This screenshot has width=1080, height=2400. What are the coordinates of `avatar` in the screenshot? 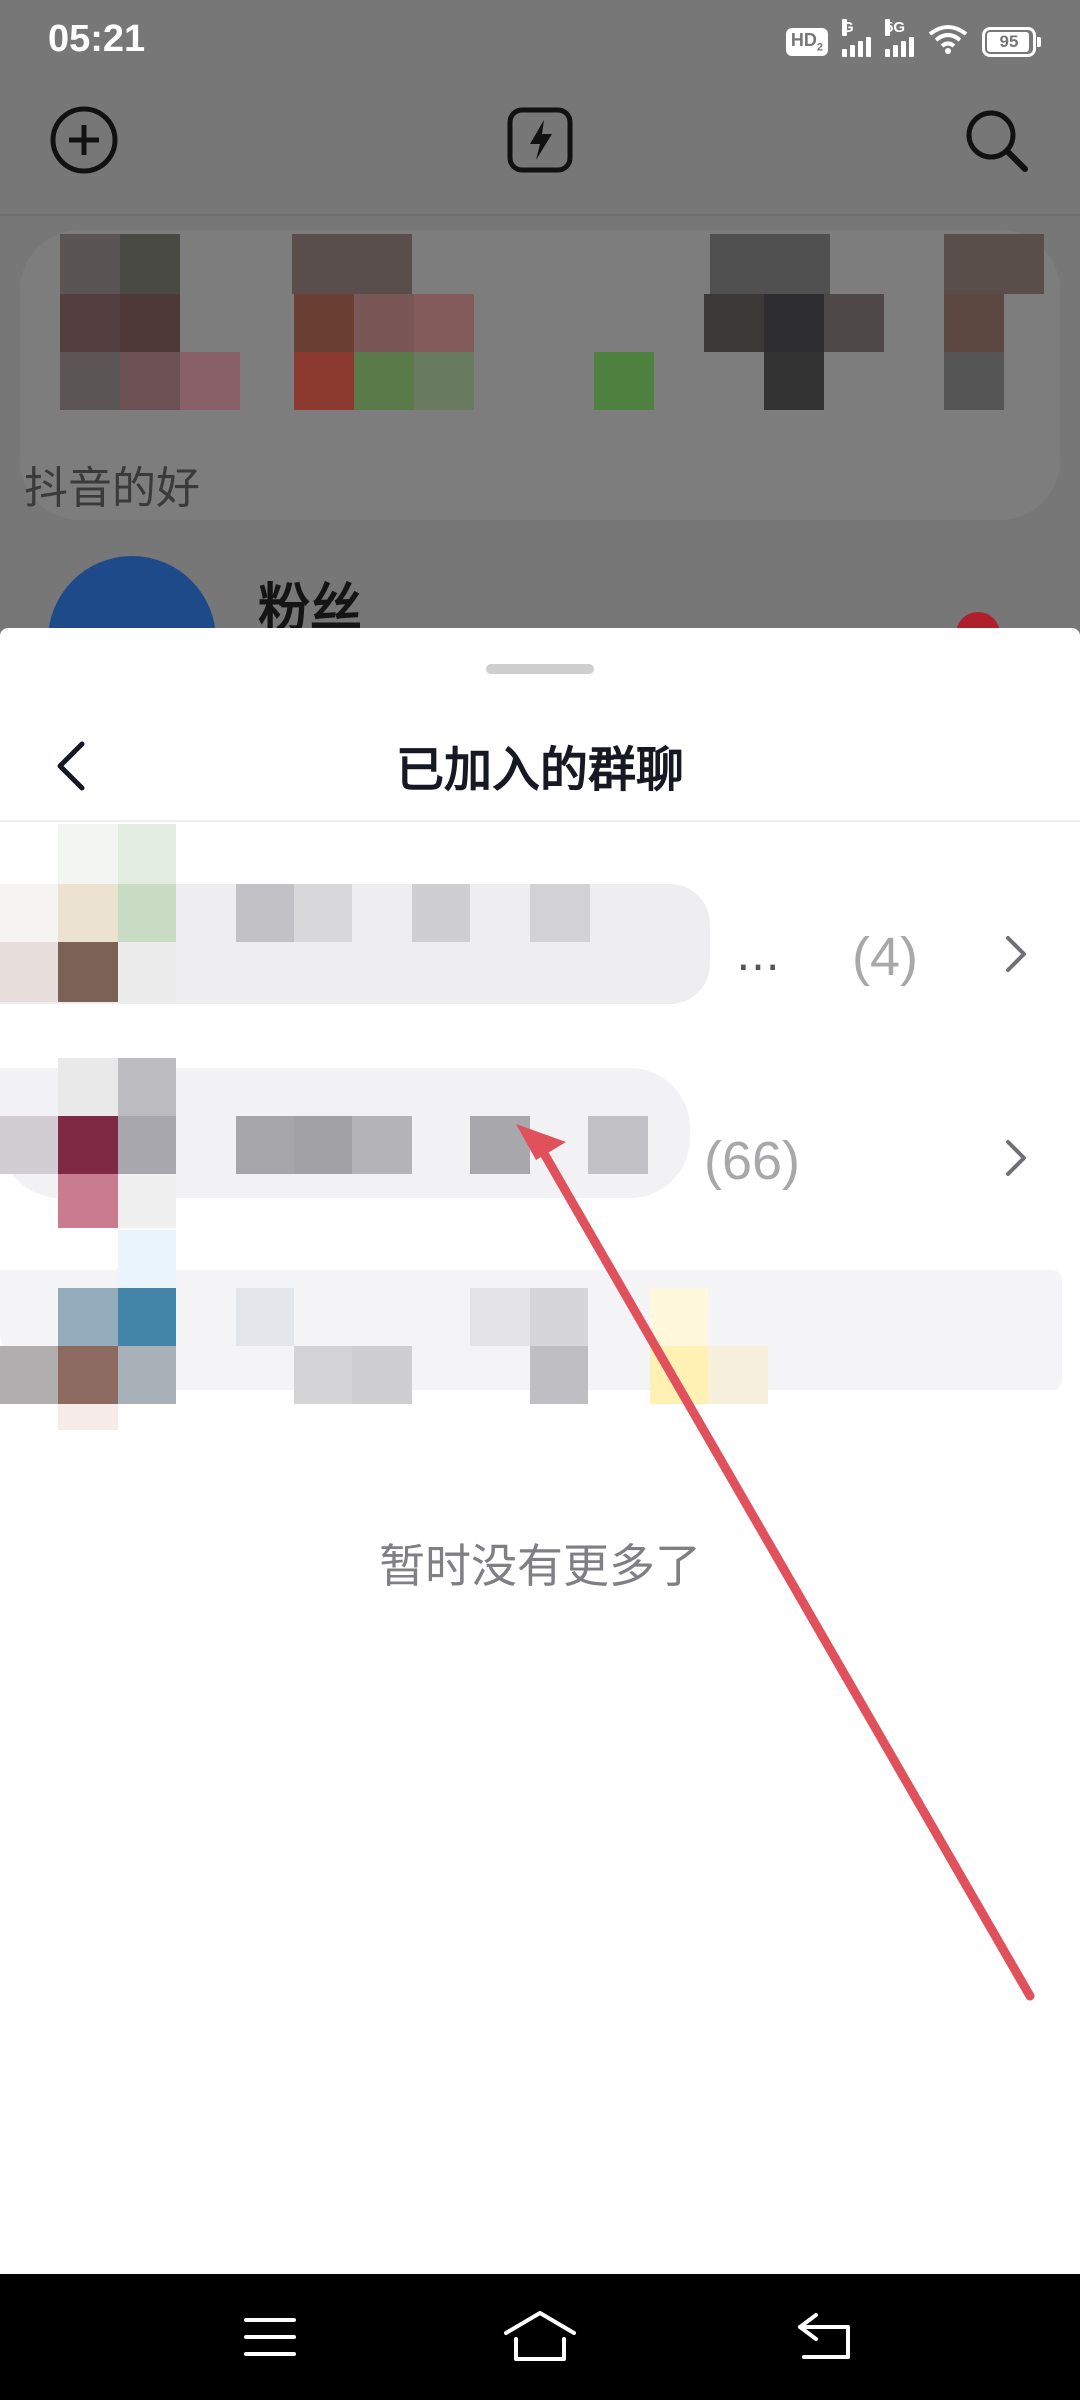 It's located at (132, 592).